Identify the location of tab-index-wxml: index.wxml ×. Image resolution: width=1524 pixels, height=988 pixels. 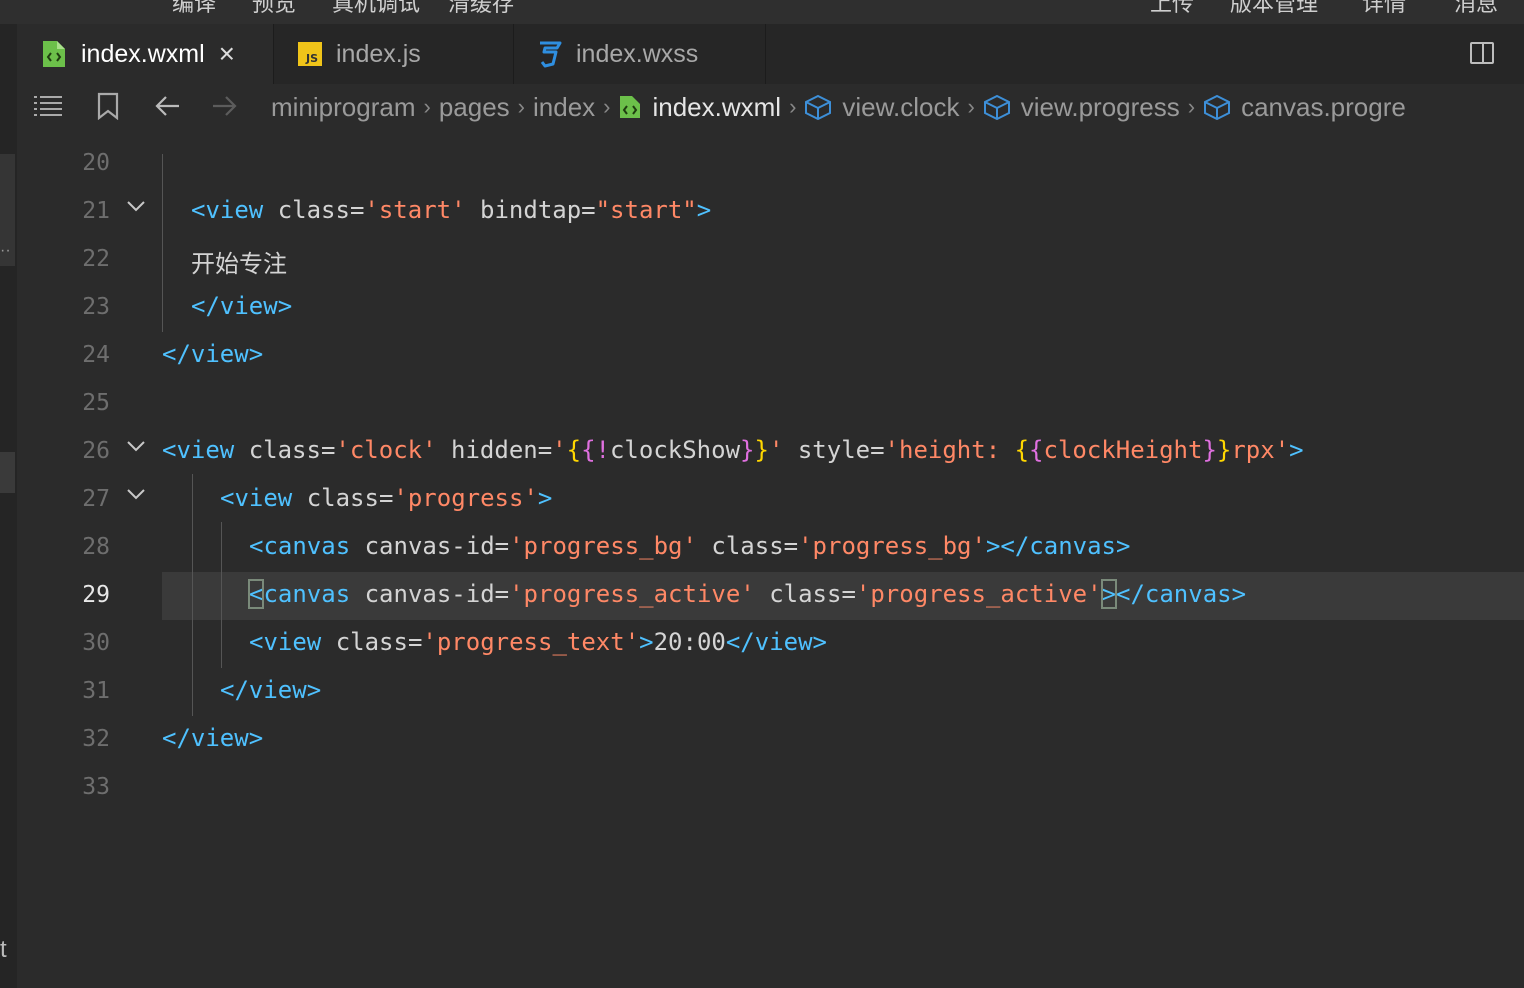
(145, 54).